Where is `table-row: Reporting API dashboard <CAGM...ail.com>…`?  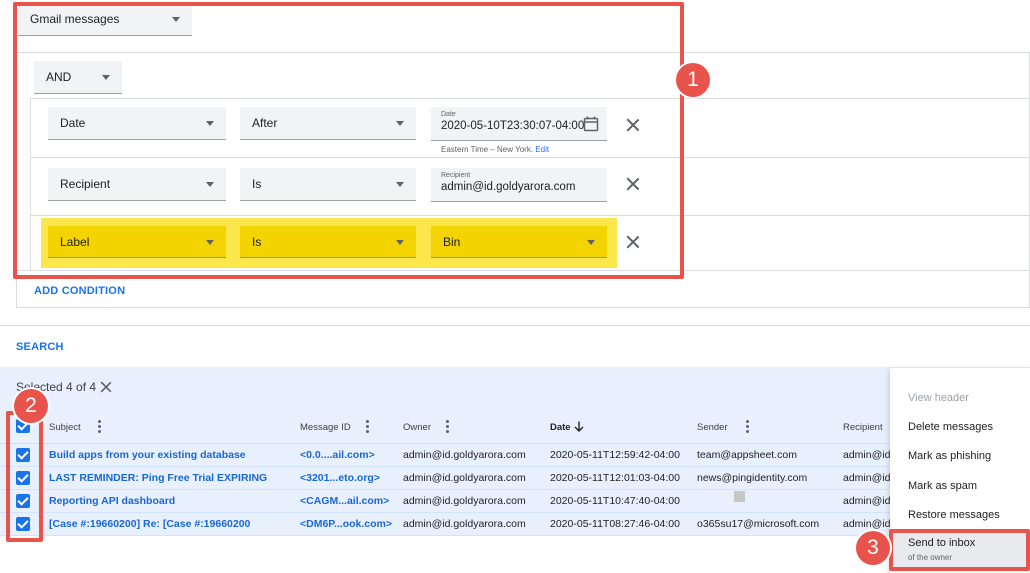 table-row: Reporting API dashboard <CAGM...ail.com>… is located at coordinates (515, 501).